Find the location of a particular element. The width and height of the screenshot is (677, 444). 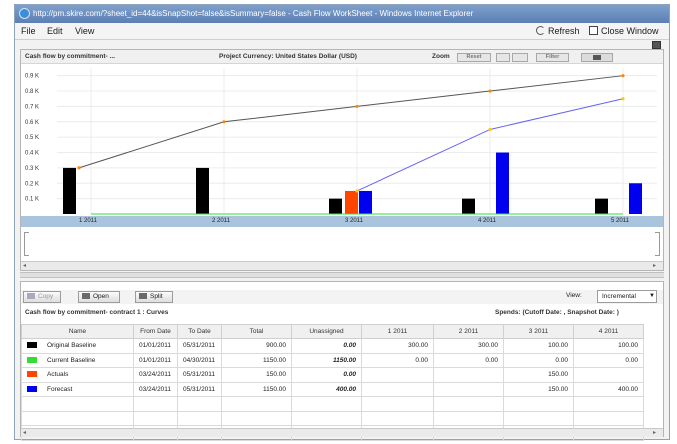

series-name: Original Baseline is located at coordinates (72, 346).